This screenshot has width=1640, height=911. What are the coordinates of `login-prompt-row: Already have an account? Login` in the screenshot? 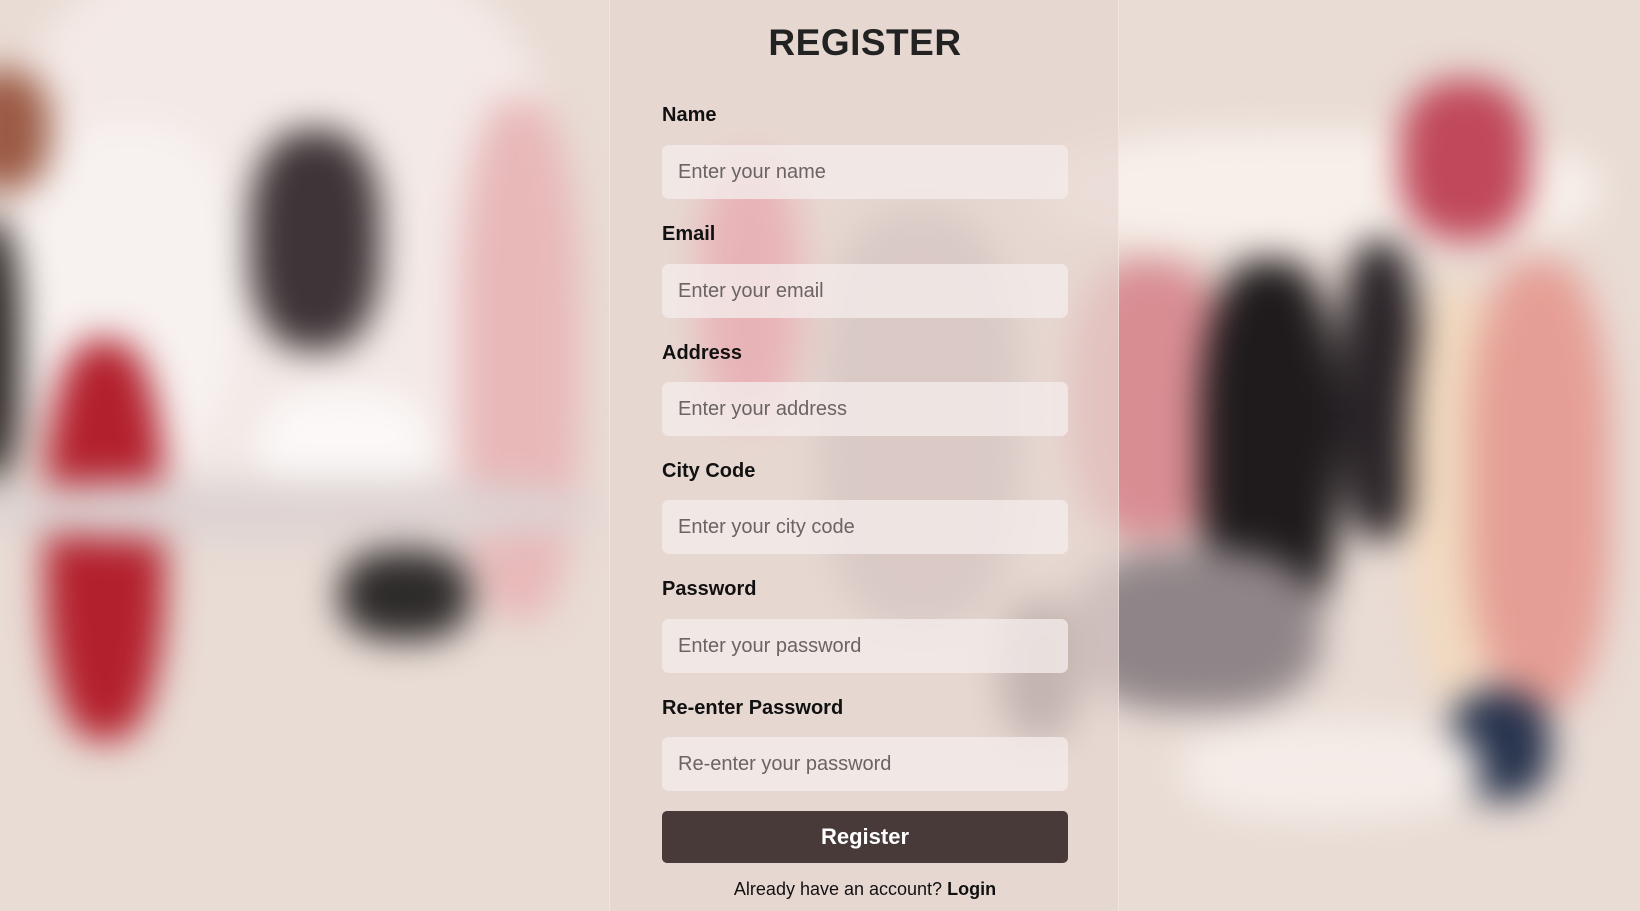 It's located at (865, 889).